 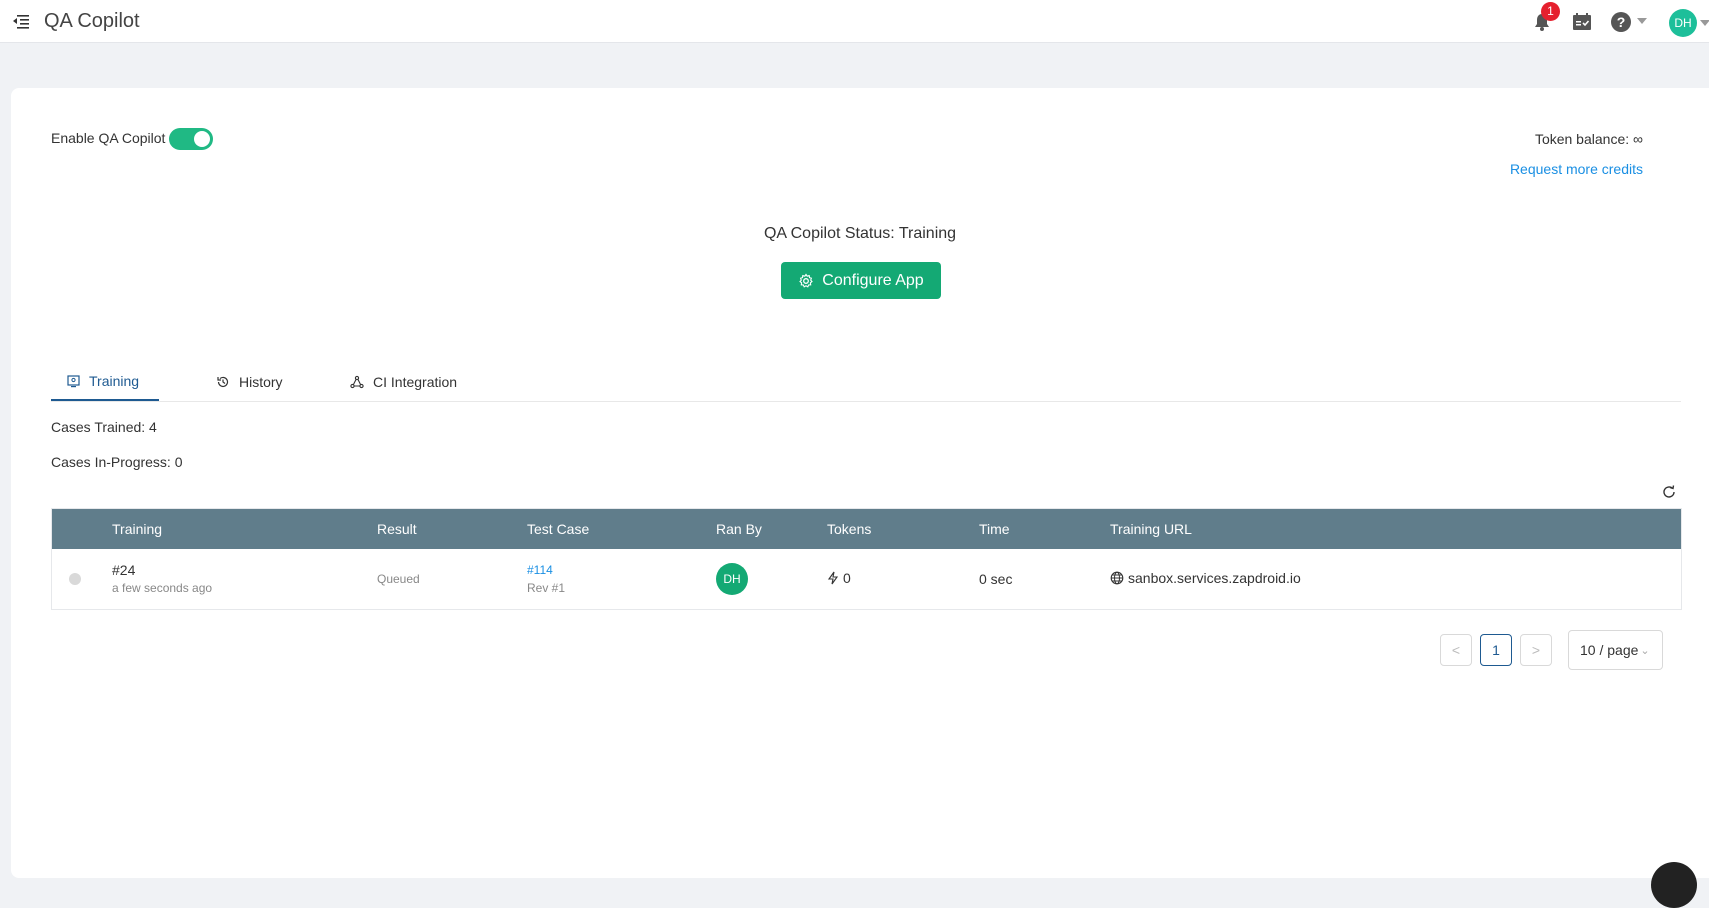 What do you see at coordinates (114, 381) in the screenshot?
I see `tab-training-label: Training` at bounding box center [114, 381].